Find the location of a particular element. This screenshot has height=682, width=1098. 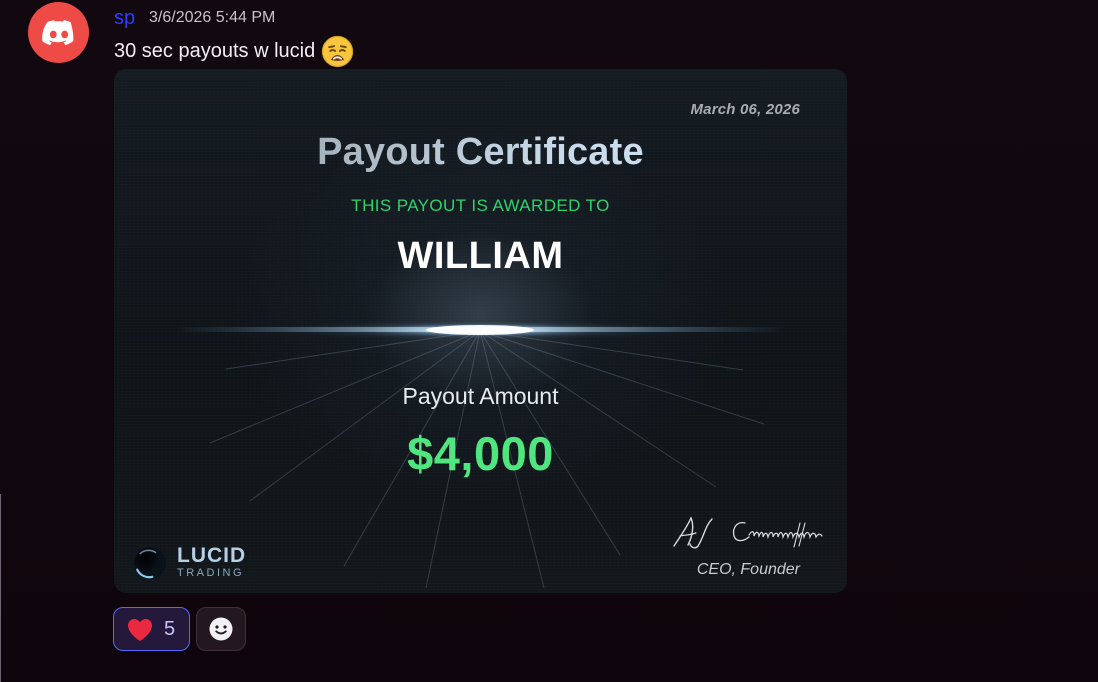

signer-role: CEO, Founder is located at coordinates (748, 569).